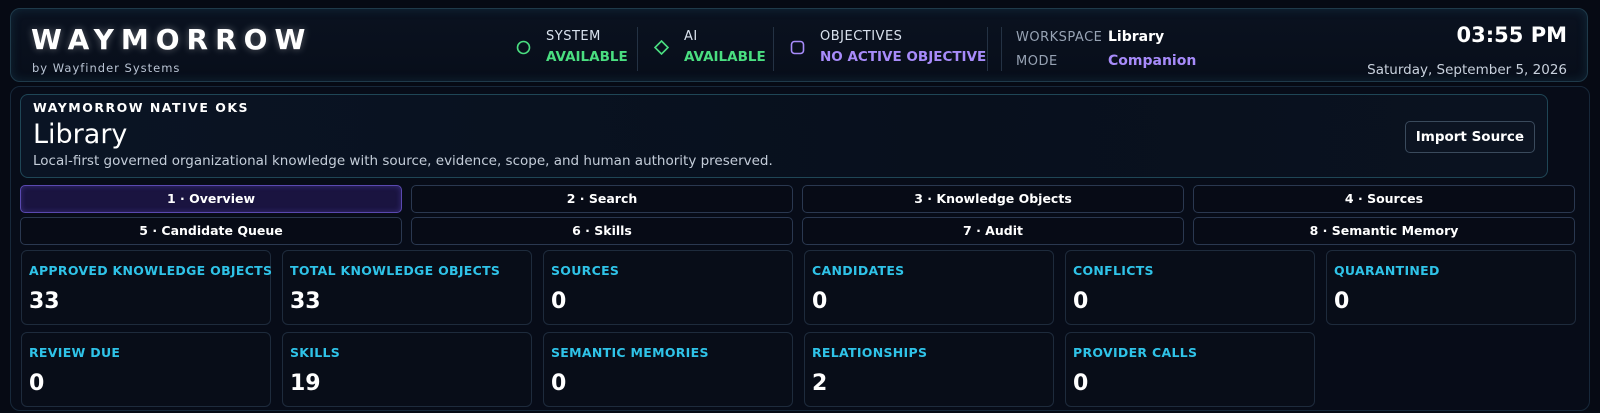 This screenshot has height=413, width=1600. Describe the element at coordinates (993, 199) in the screenshot. I see `tab-knowledge-objects: 3 · Knowledge Objects` at that location.